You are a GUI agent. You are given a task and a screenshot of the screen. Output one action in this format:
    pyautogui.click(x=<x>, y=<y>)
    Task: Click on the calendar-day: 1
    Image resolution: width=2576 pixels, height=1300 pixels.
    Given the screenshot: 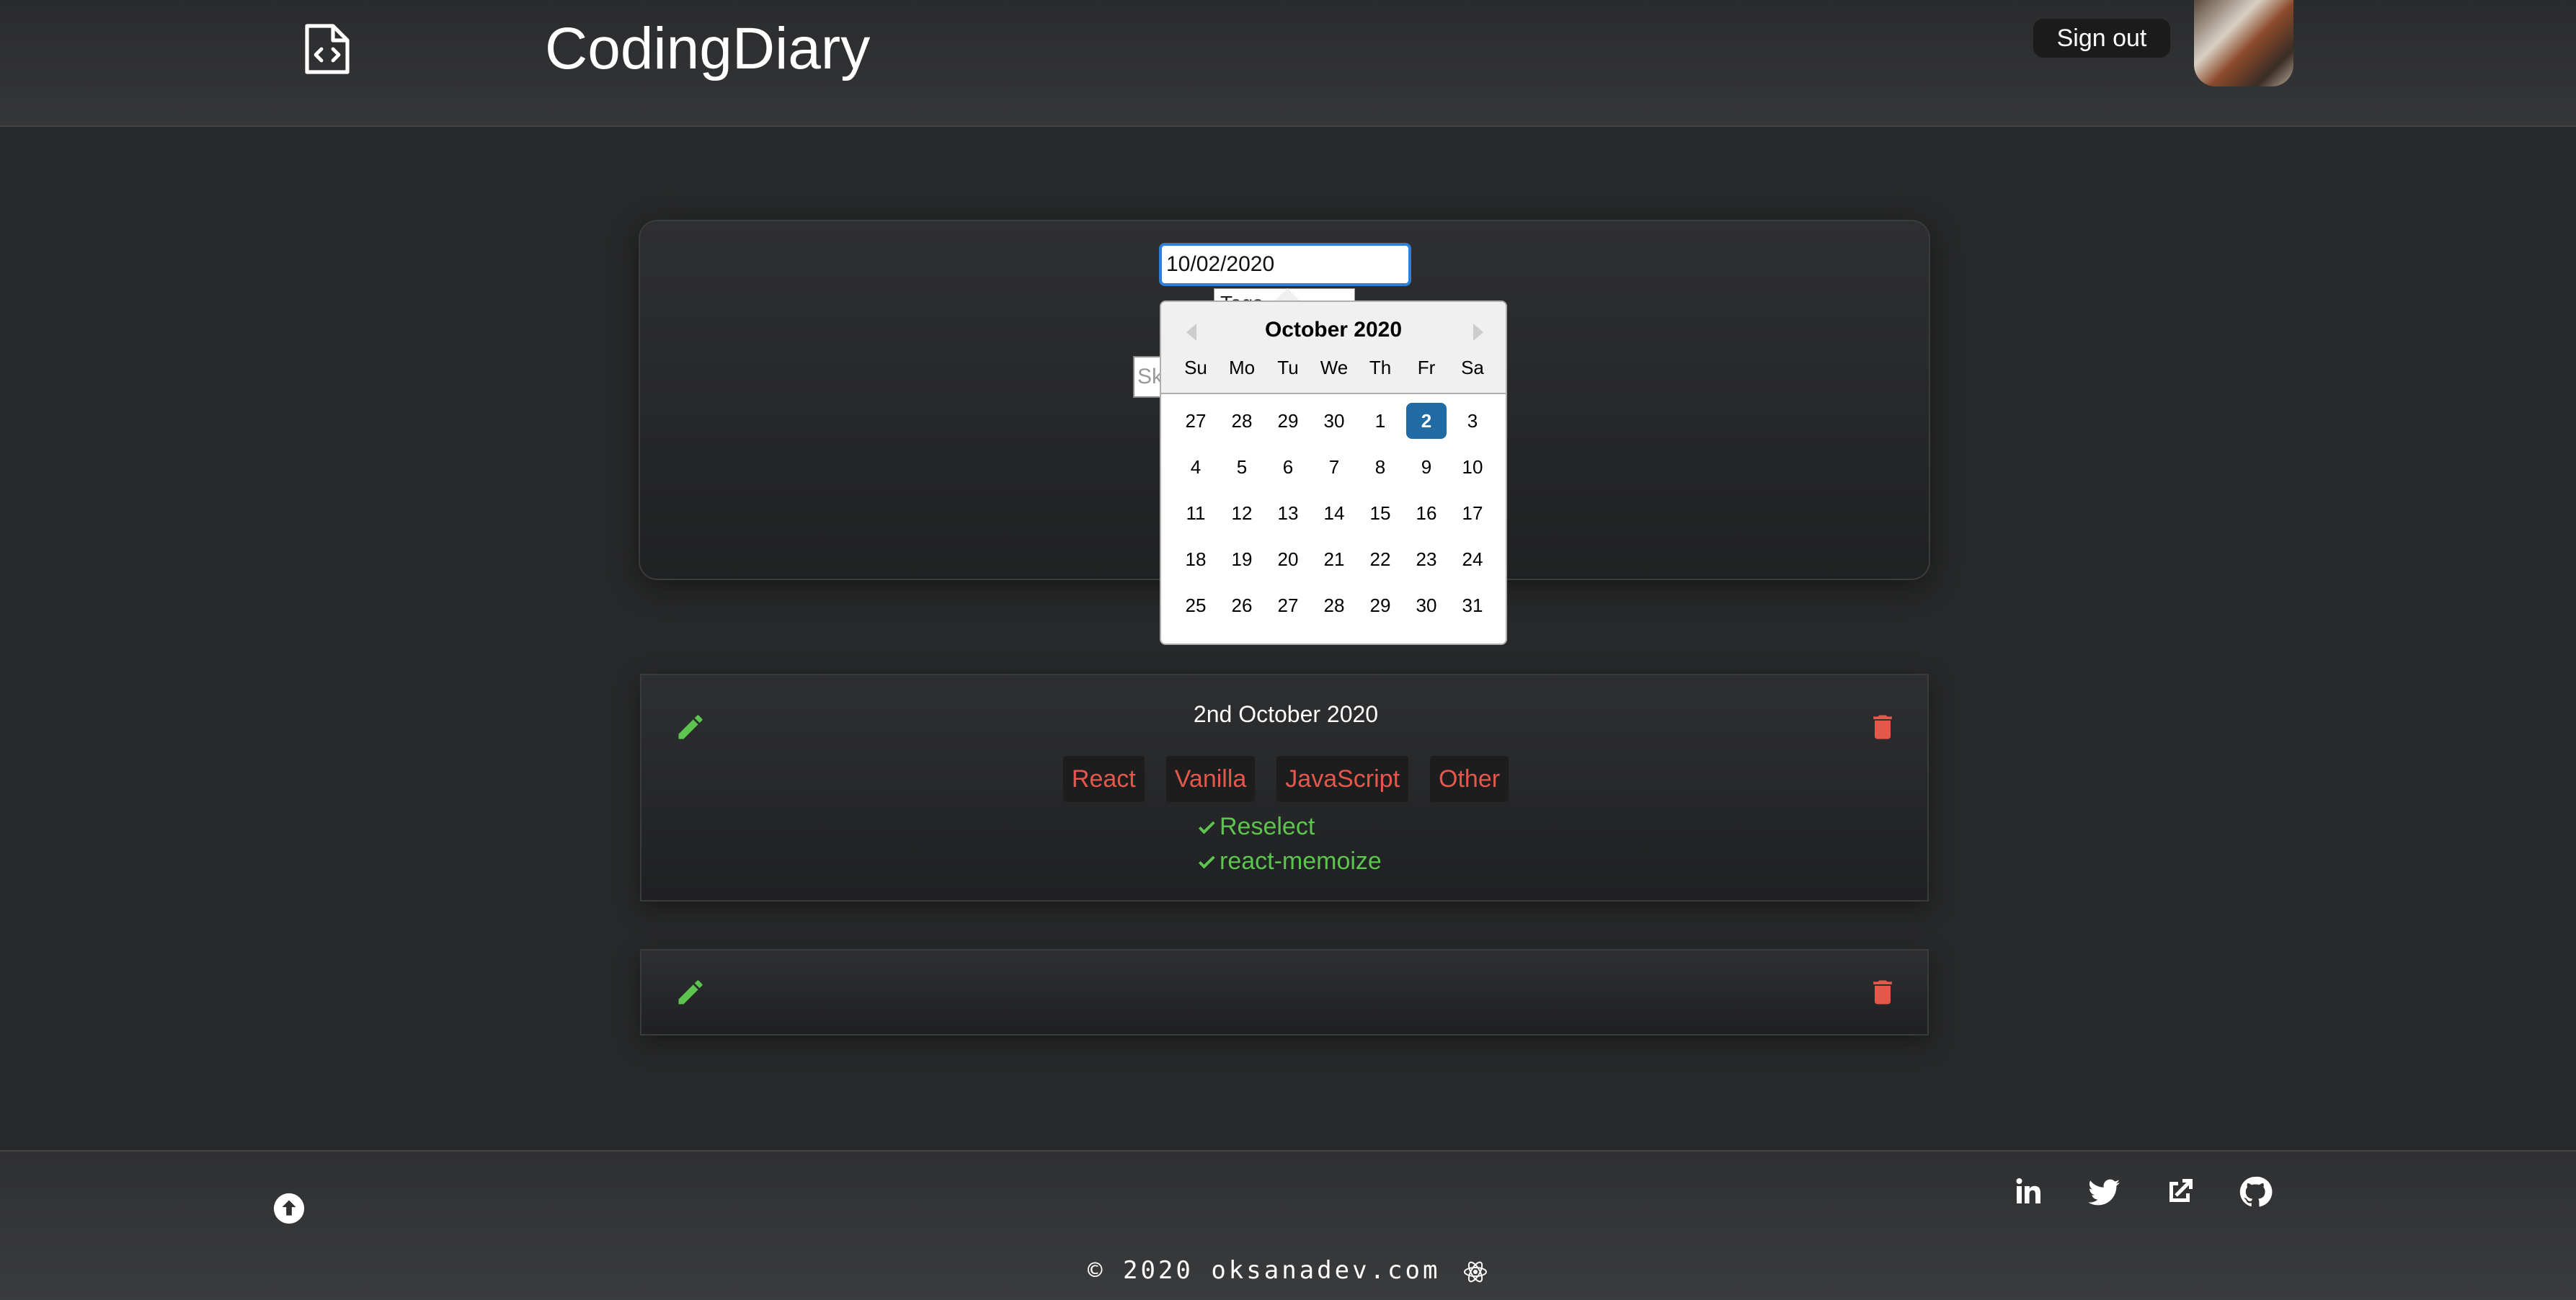 What is the action you would take?
    pyautogui.click(x=1380, y=421)
    